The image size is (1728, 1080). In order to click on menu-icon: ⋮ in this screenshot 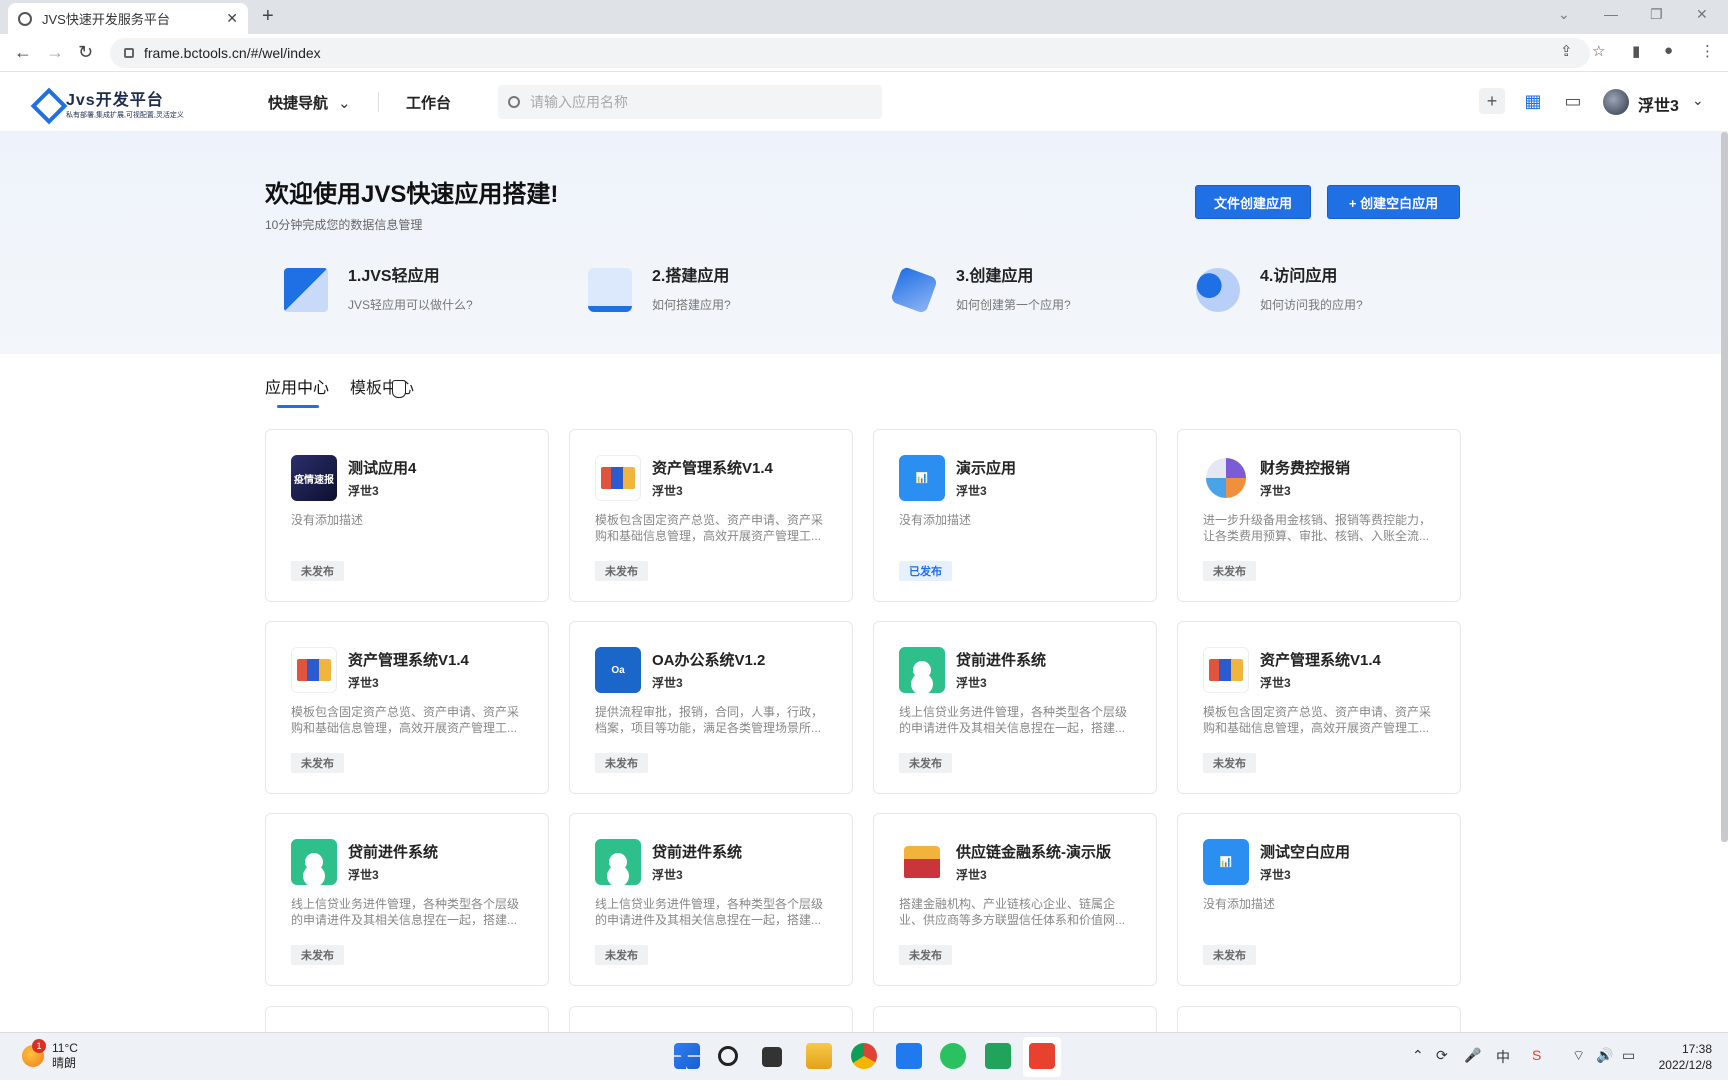, I will do `click(1707, 51)`.